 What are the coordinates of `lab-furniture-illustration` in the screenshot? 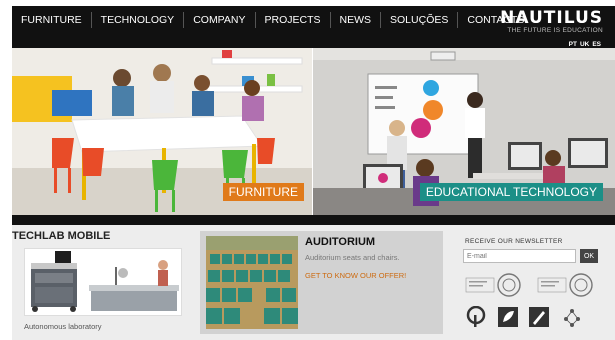 It's located at (103, 282).